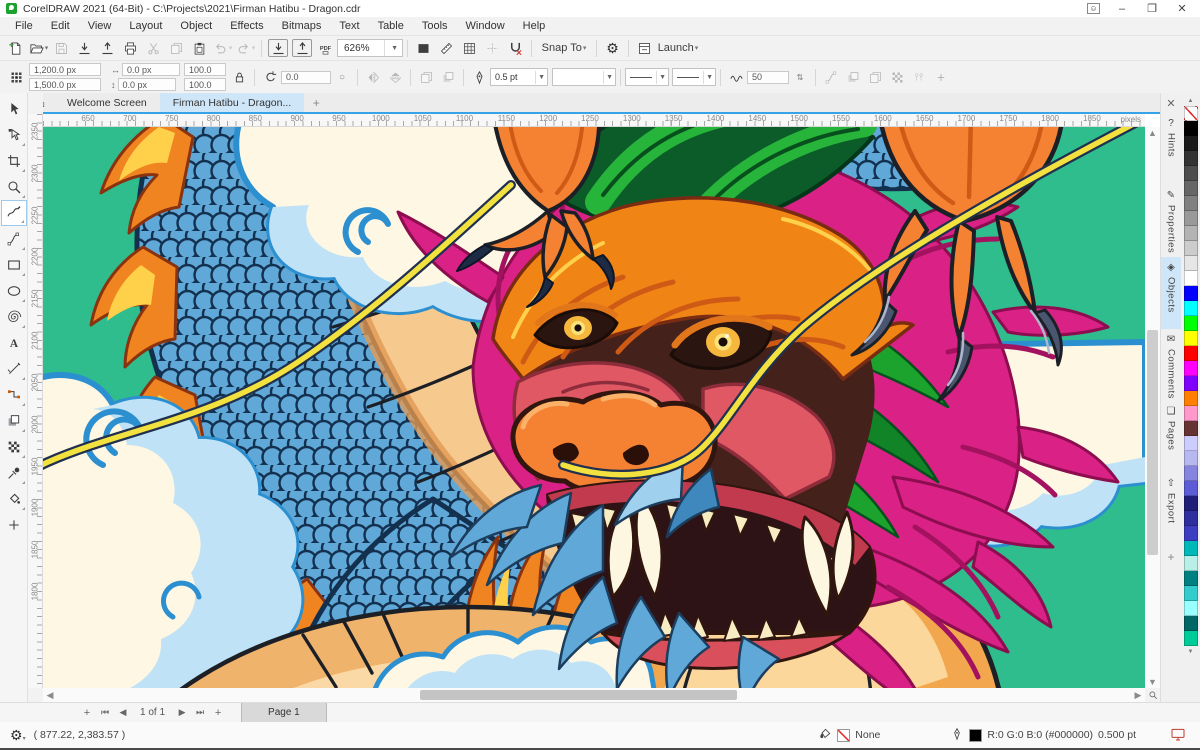 The image size is (1200, 750). What do you see at coordinates (448, 77) in the screenshot?
I see `group-icon` at bounding box center [448, 77].